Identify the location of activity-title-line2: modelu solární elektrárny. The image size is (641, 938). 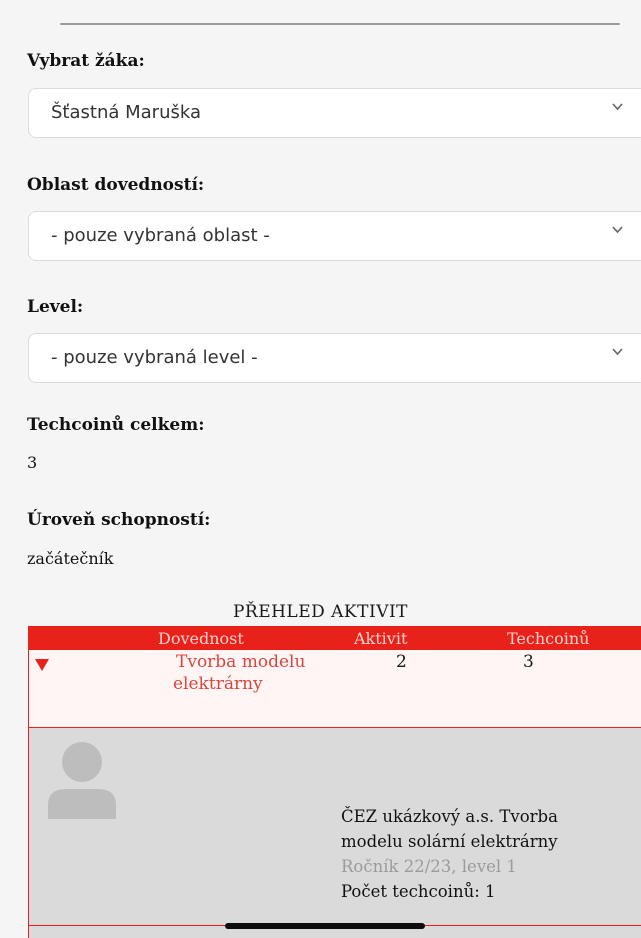
(449, 841).